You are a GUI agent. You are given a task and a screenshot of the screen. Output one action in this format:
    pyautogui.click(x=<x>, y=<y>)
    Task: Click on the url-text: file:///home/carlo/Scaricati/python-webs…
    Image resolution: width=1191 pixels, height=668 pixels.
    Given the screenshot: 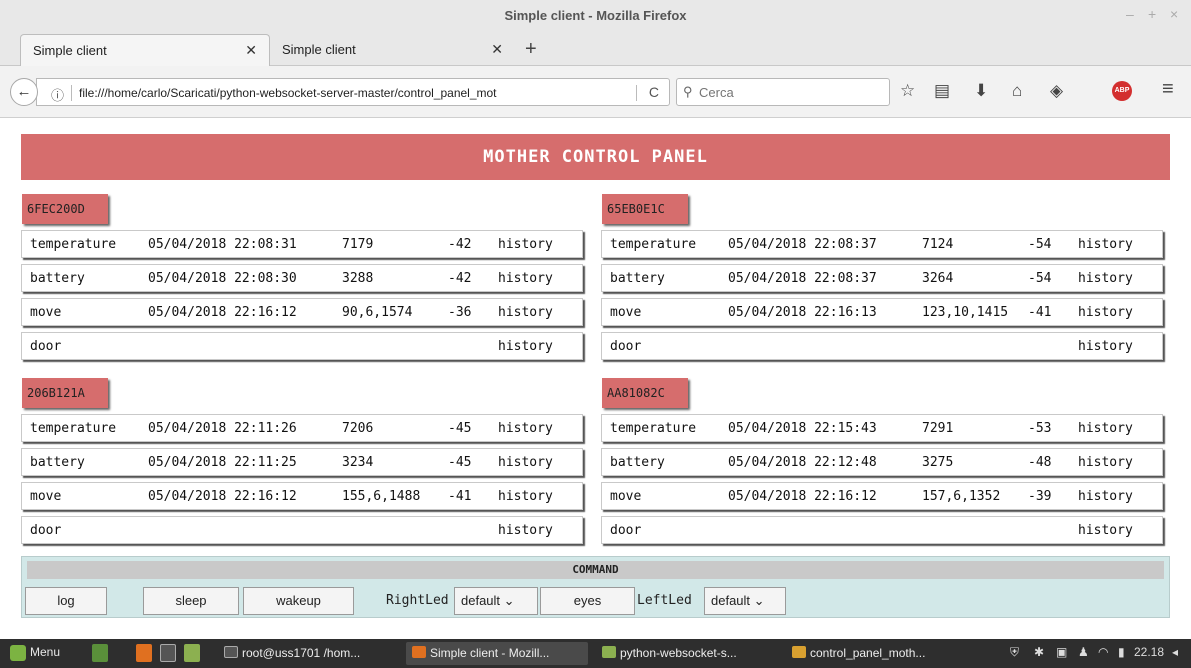 What is the action you would take?
    pyautogui.click(x=349, y=93)
    